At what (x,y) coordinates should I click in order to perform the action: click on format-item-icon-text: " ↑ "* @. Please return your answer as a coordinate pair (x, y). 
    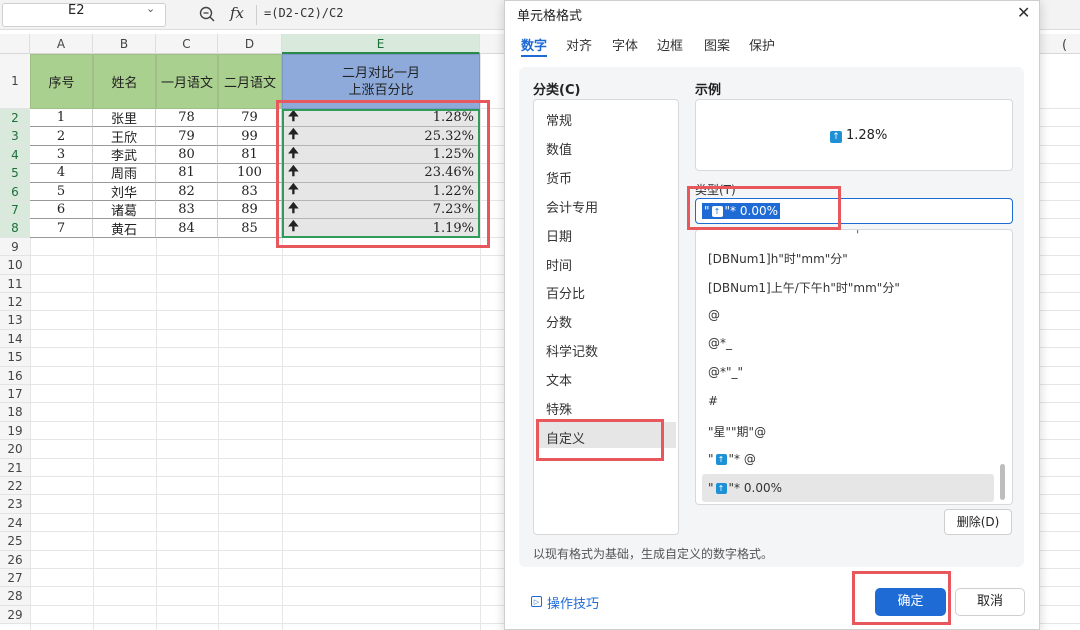
    Looking at the image, I should click on (732, 459).